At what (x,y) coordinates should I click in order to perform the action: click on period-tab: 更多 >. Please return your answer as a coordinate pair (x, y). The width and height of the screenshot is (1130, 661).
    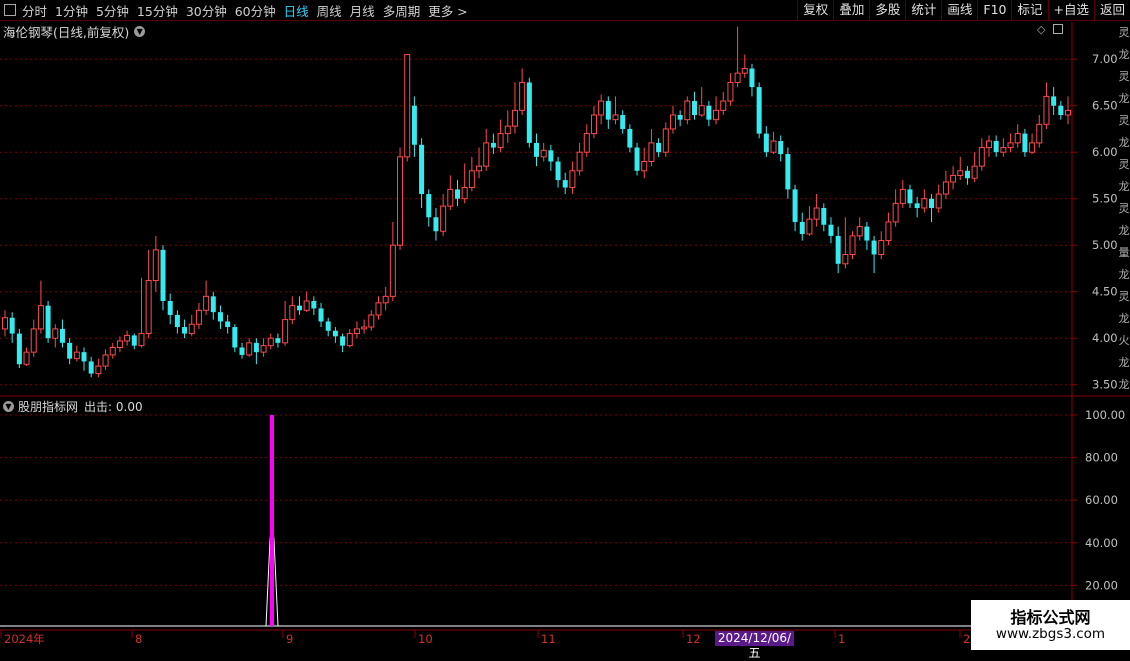
    Looking at the image, I should click on (447, 10).